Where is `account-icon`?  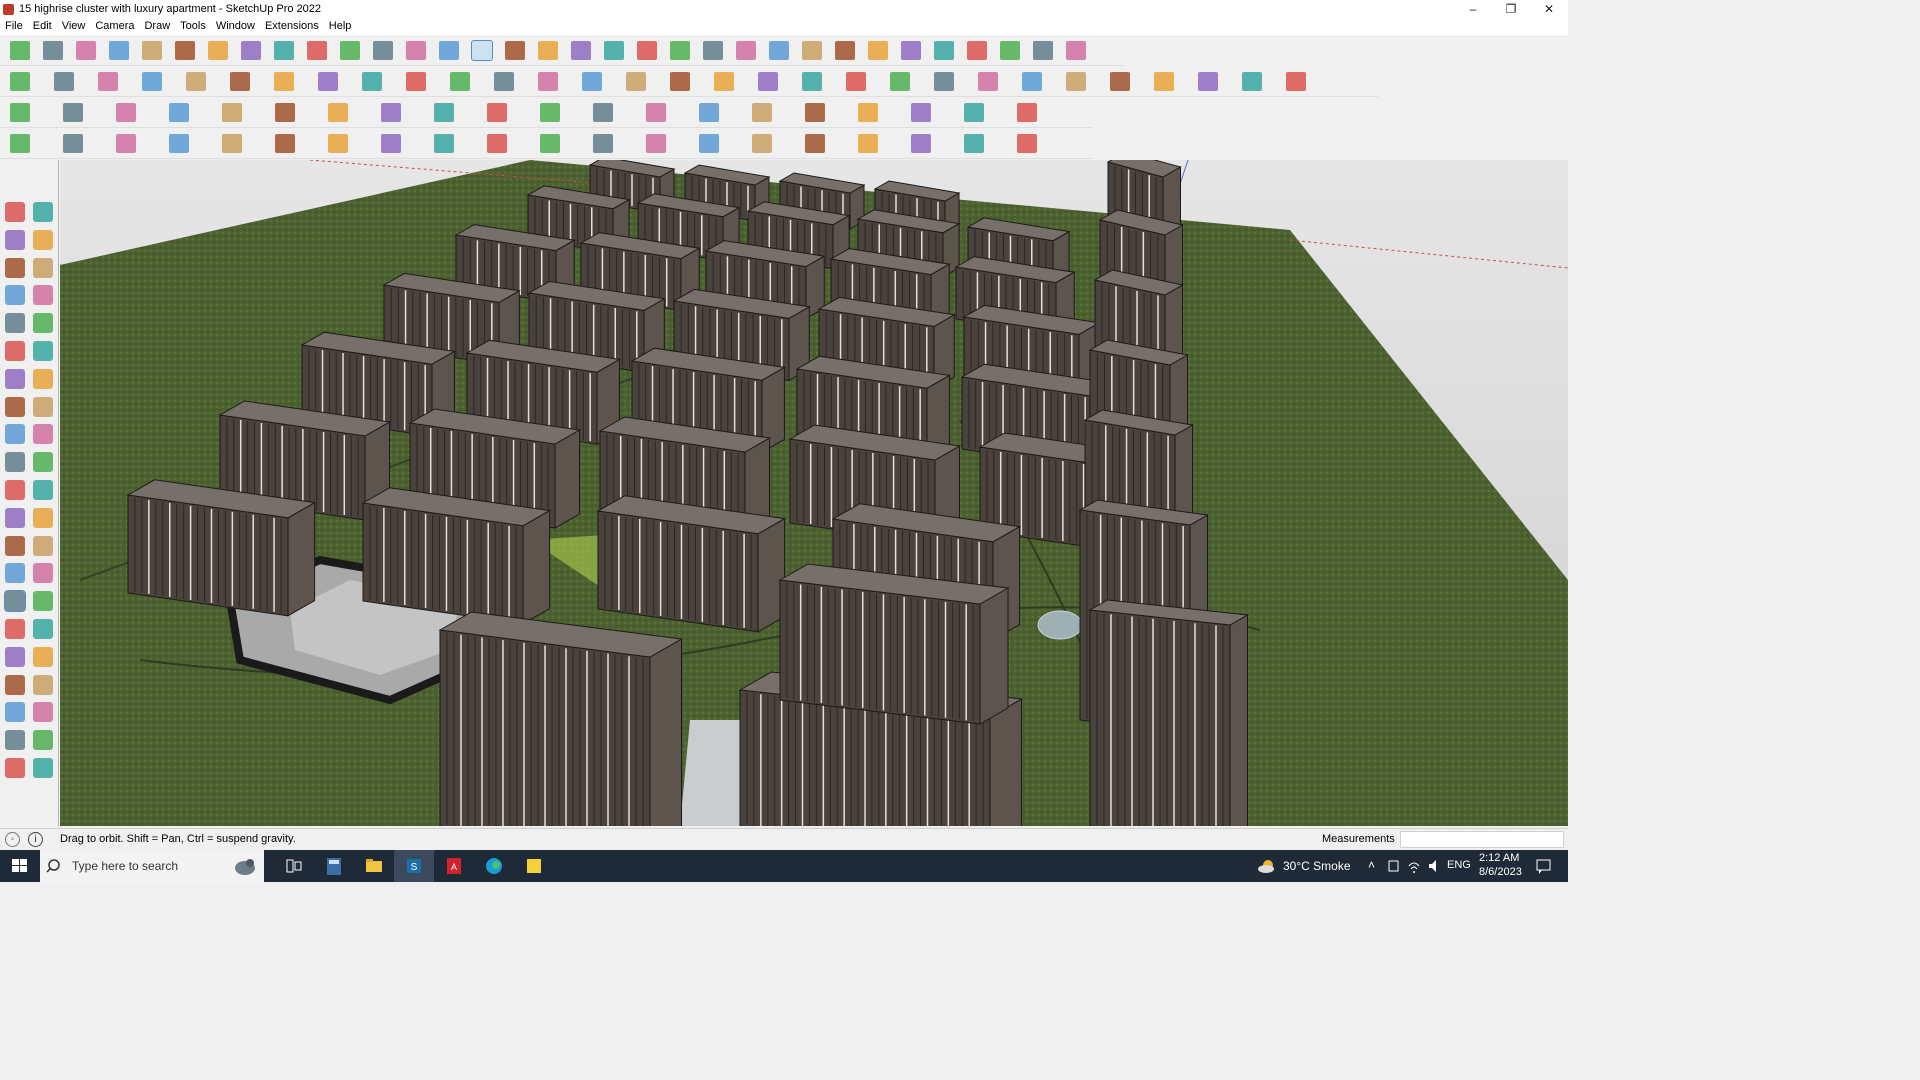 account-icon is located at coordinates (746, 50).